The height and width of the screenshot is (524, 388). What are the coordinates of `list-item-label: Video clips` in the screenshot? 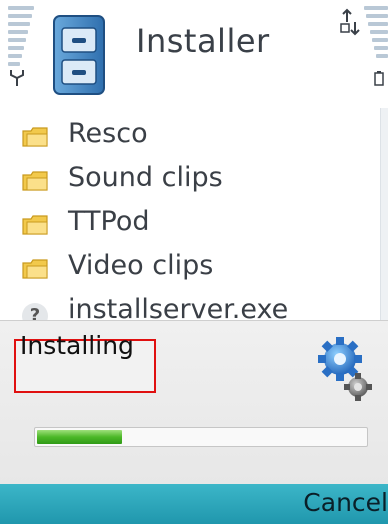 It's located at (141, 265).